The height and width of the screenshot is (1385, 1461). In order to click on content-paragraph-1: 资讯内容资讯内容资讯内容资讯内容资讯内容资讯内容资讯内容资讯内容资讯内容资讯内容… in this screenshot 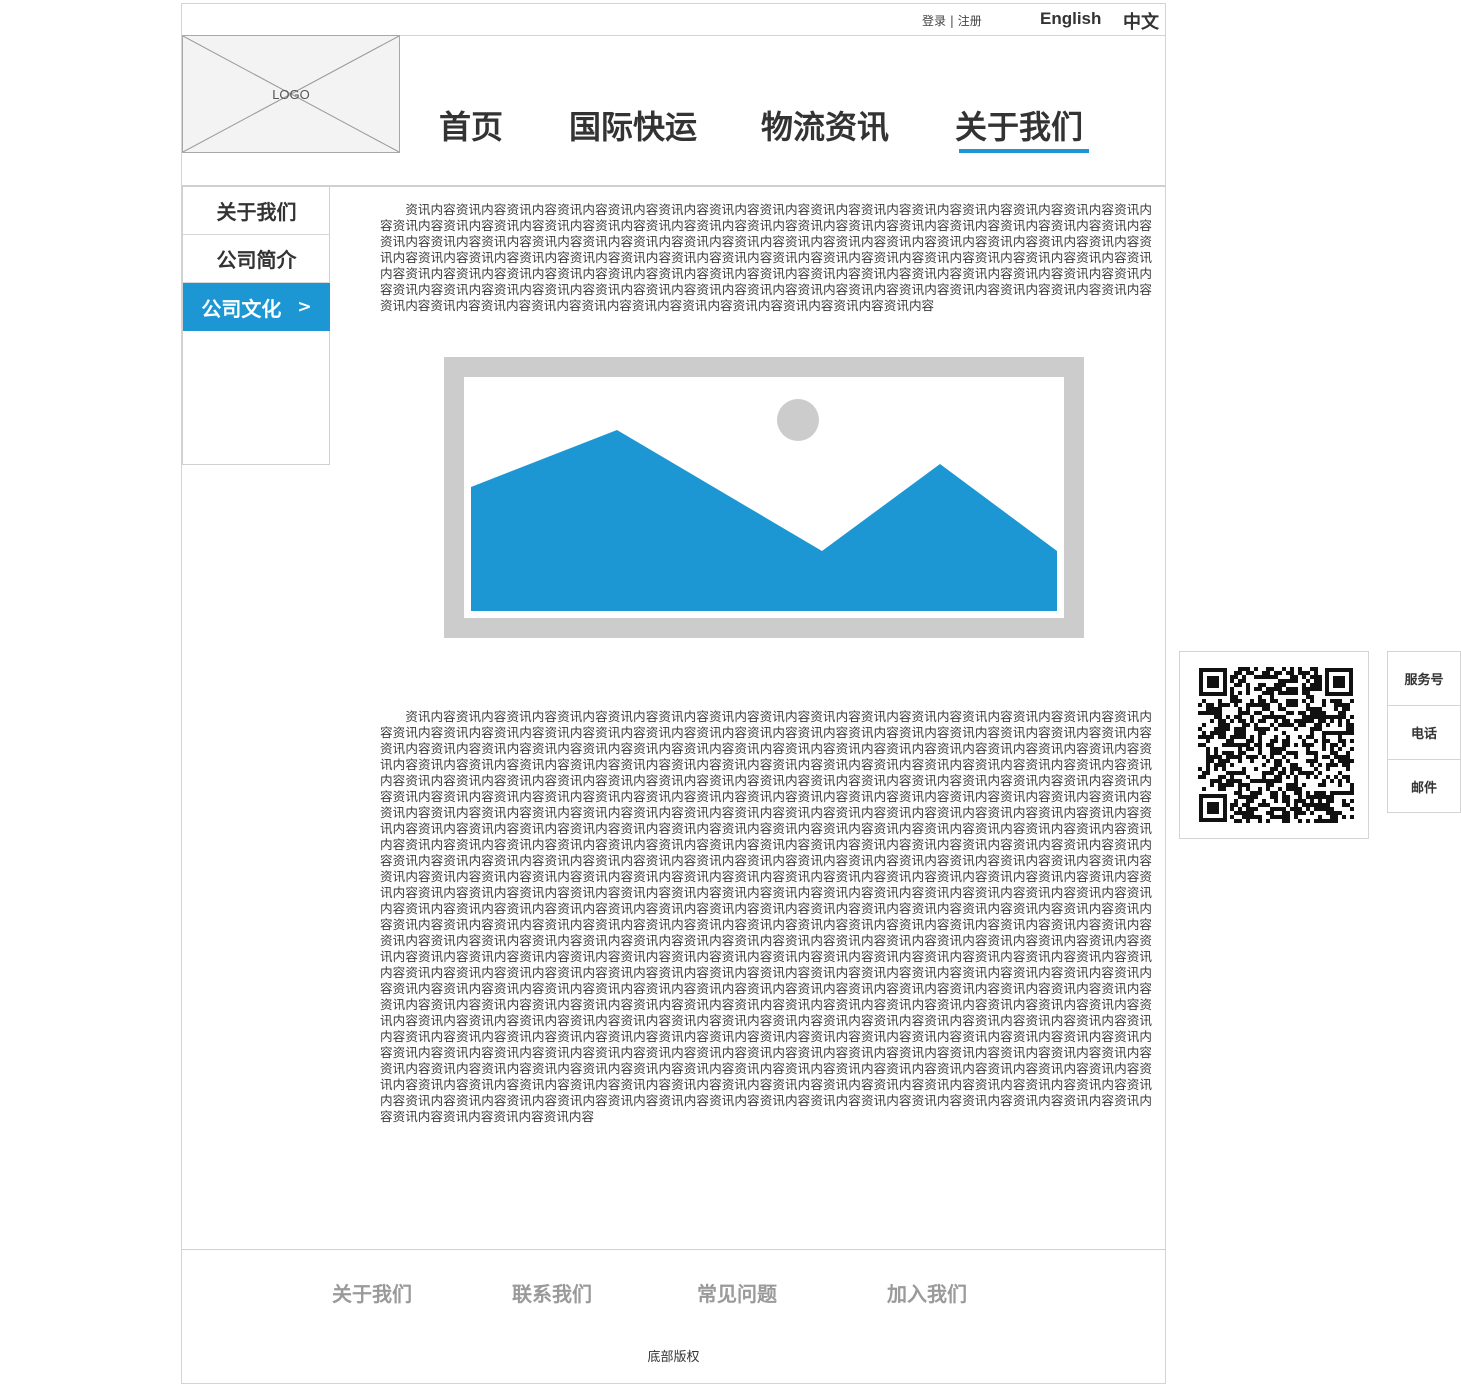, I will do `click(766, 257)`.